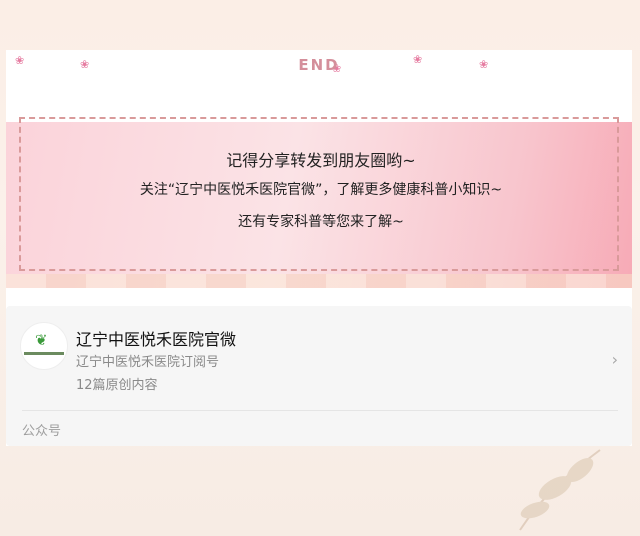 This screenshot has height=536, width=640. I want to click on expert-text: 还有专家科普等您来了解~, so click(321, 222).